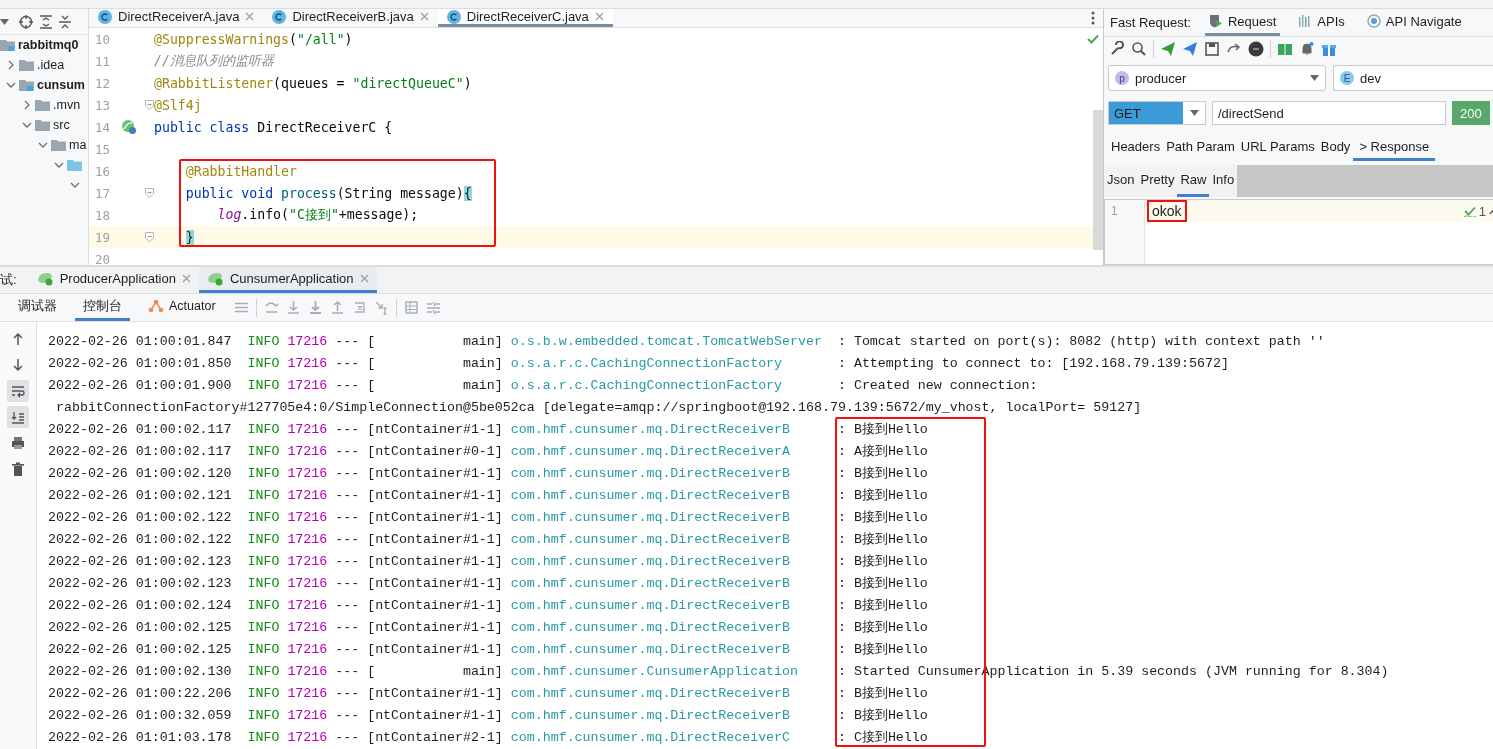 This screenshot has height=749, width=1493. What do you see at coordinates (1136, 148) in the screenshot?
I see `section-tab: Headers` at bounding box center [1136, 148].